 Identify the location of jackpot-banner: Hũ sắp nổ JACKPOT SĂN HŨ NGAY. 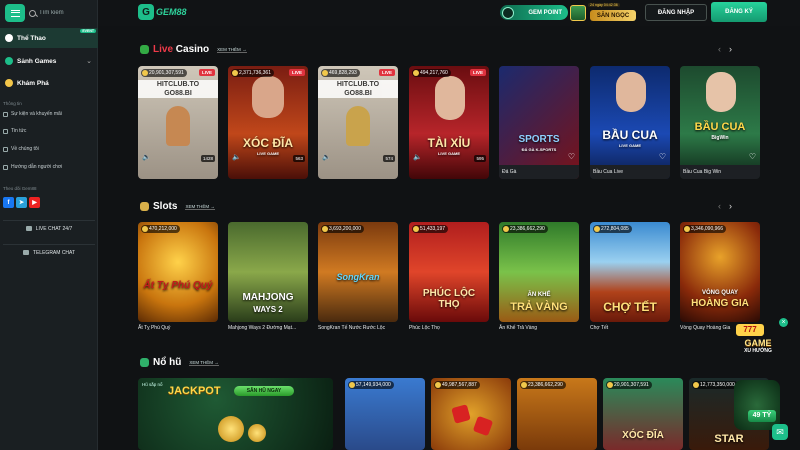
(235, 414).